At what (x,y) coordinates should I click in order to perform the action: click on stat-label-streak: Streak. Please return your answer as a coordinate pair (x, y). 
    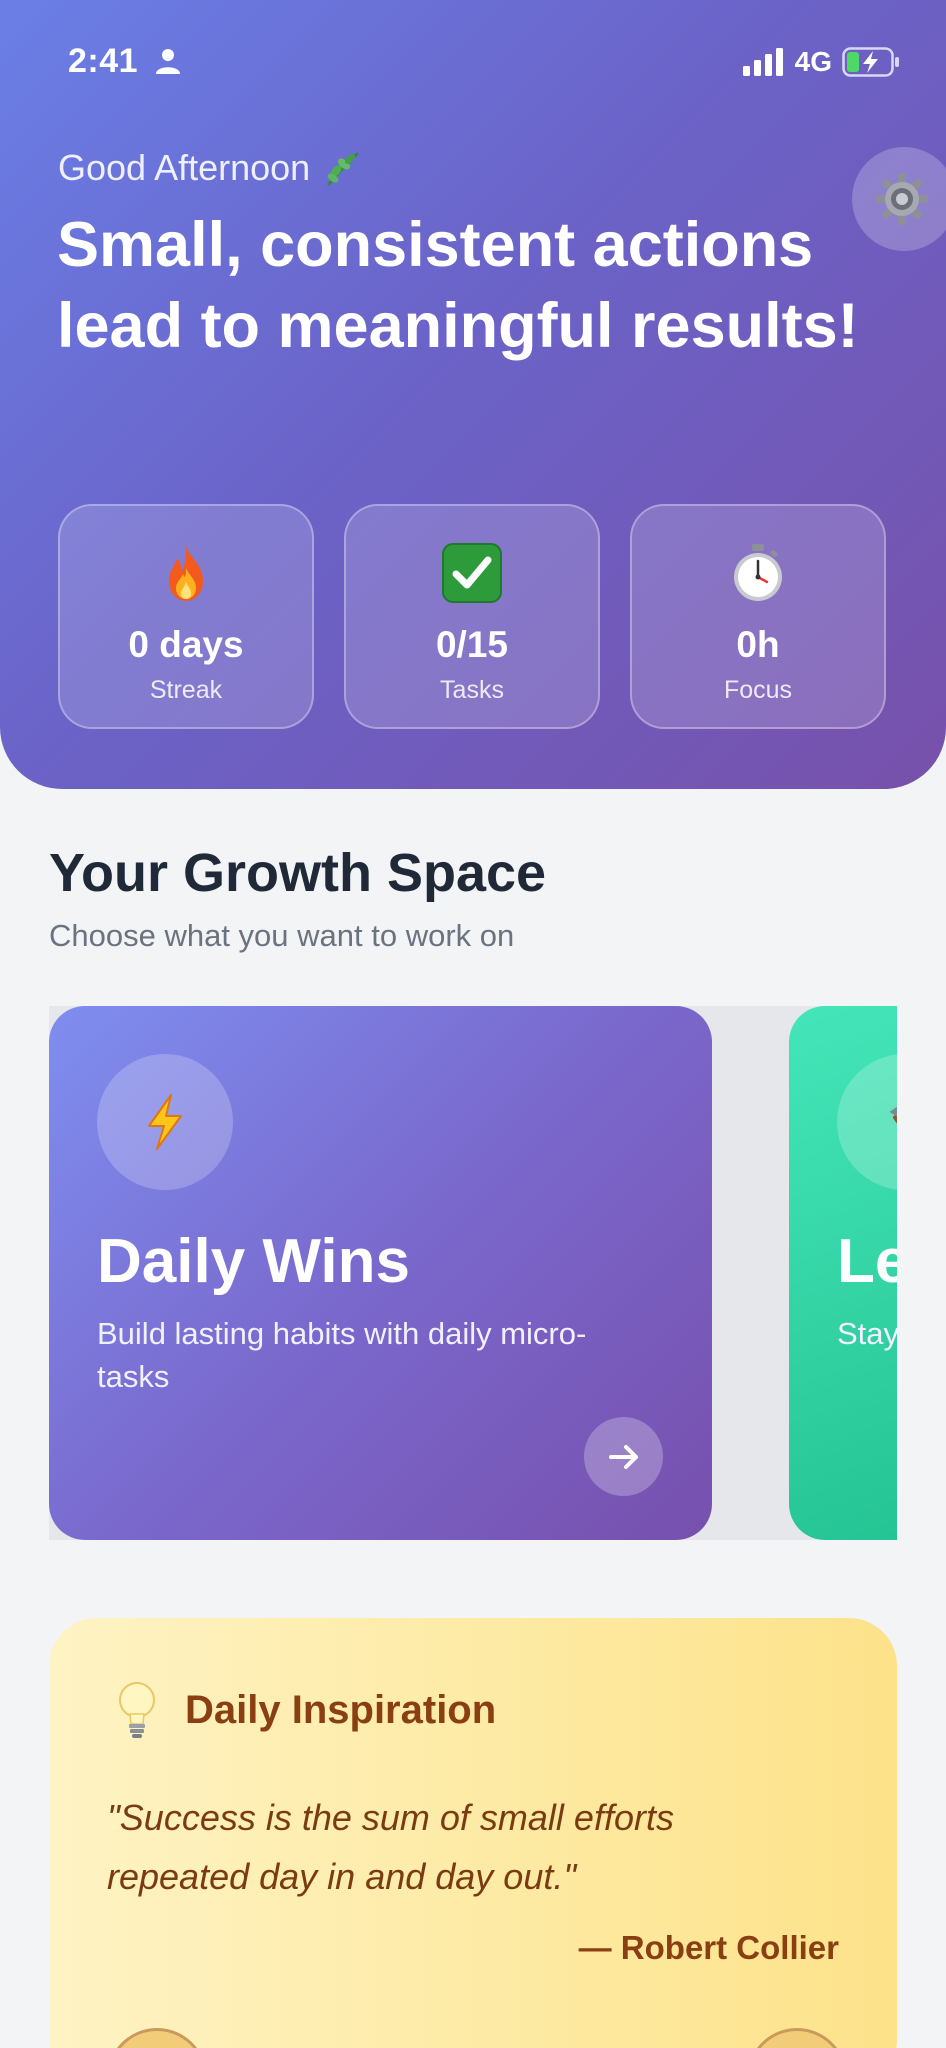
    Looking at the image, I should click on (186, 690).